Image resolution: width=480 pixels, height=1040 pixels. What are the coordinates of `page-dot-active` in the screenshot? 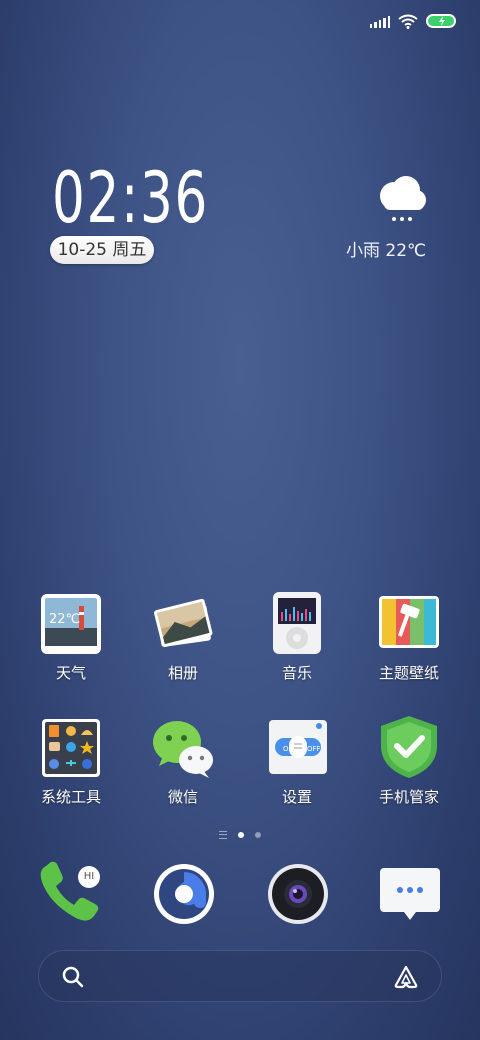 It's located at (241, 835).